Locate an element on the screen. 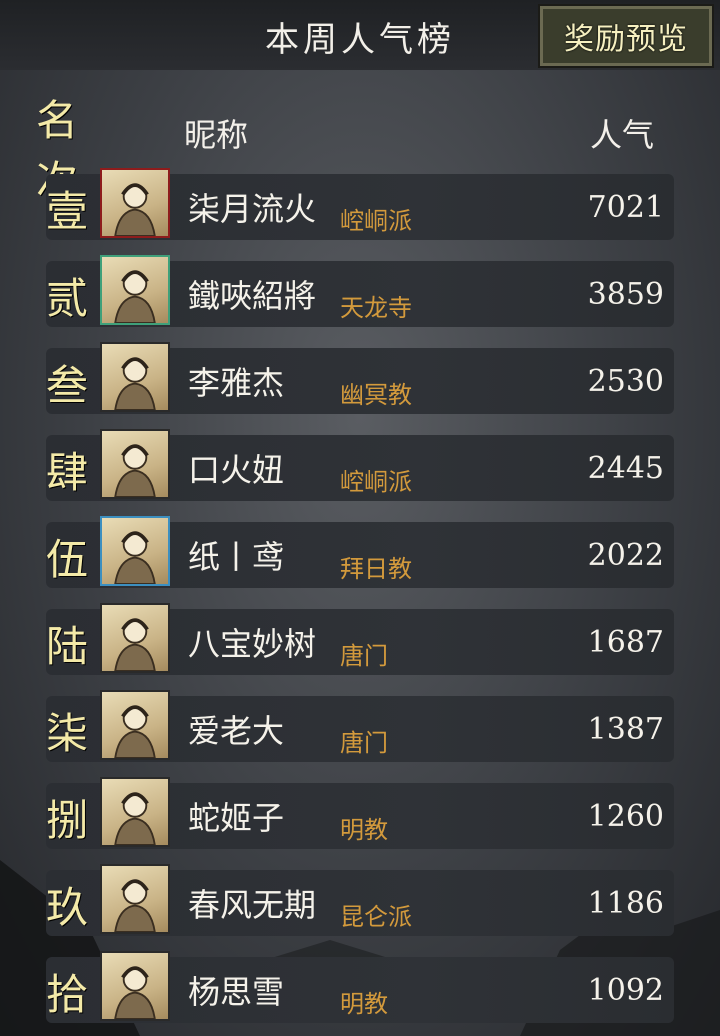  player-name: 八宝妙树 is located at coordinates (252, 644).